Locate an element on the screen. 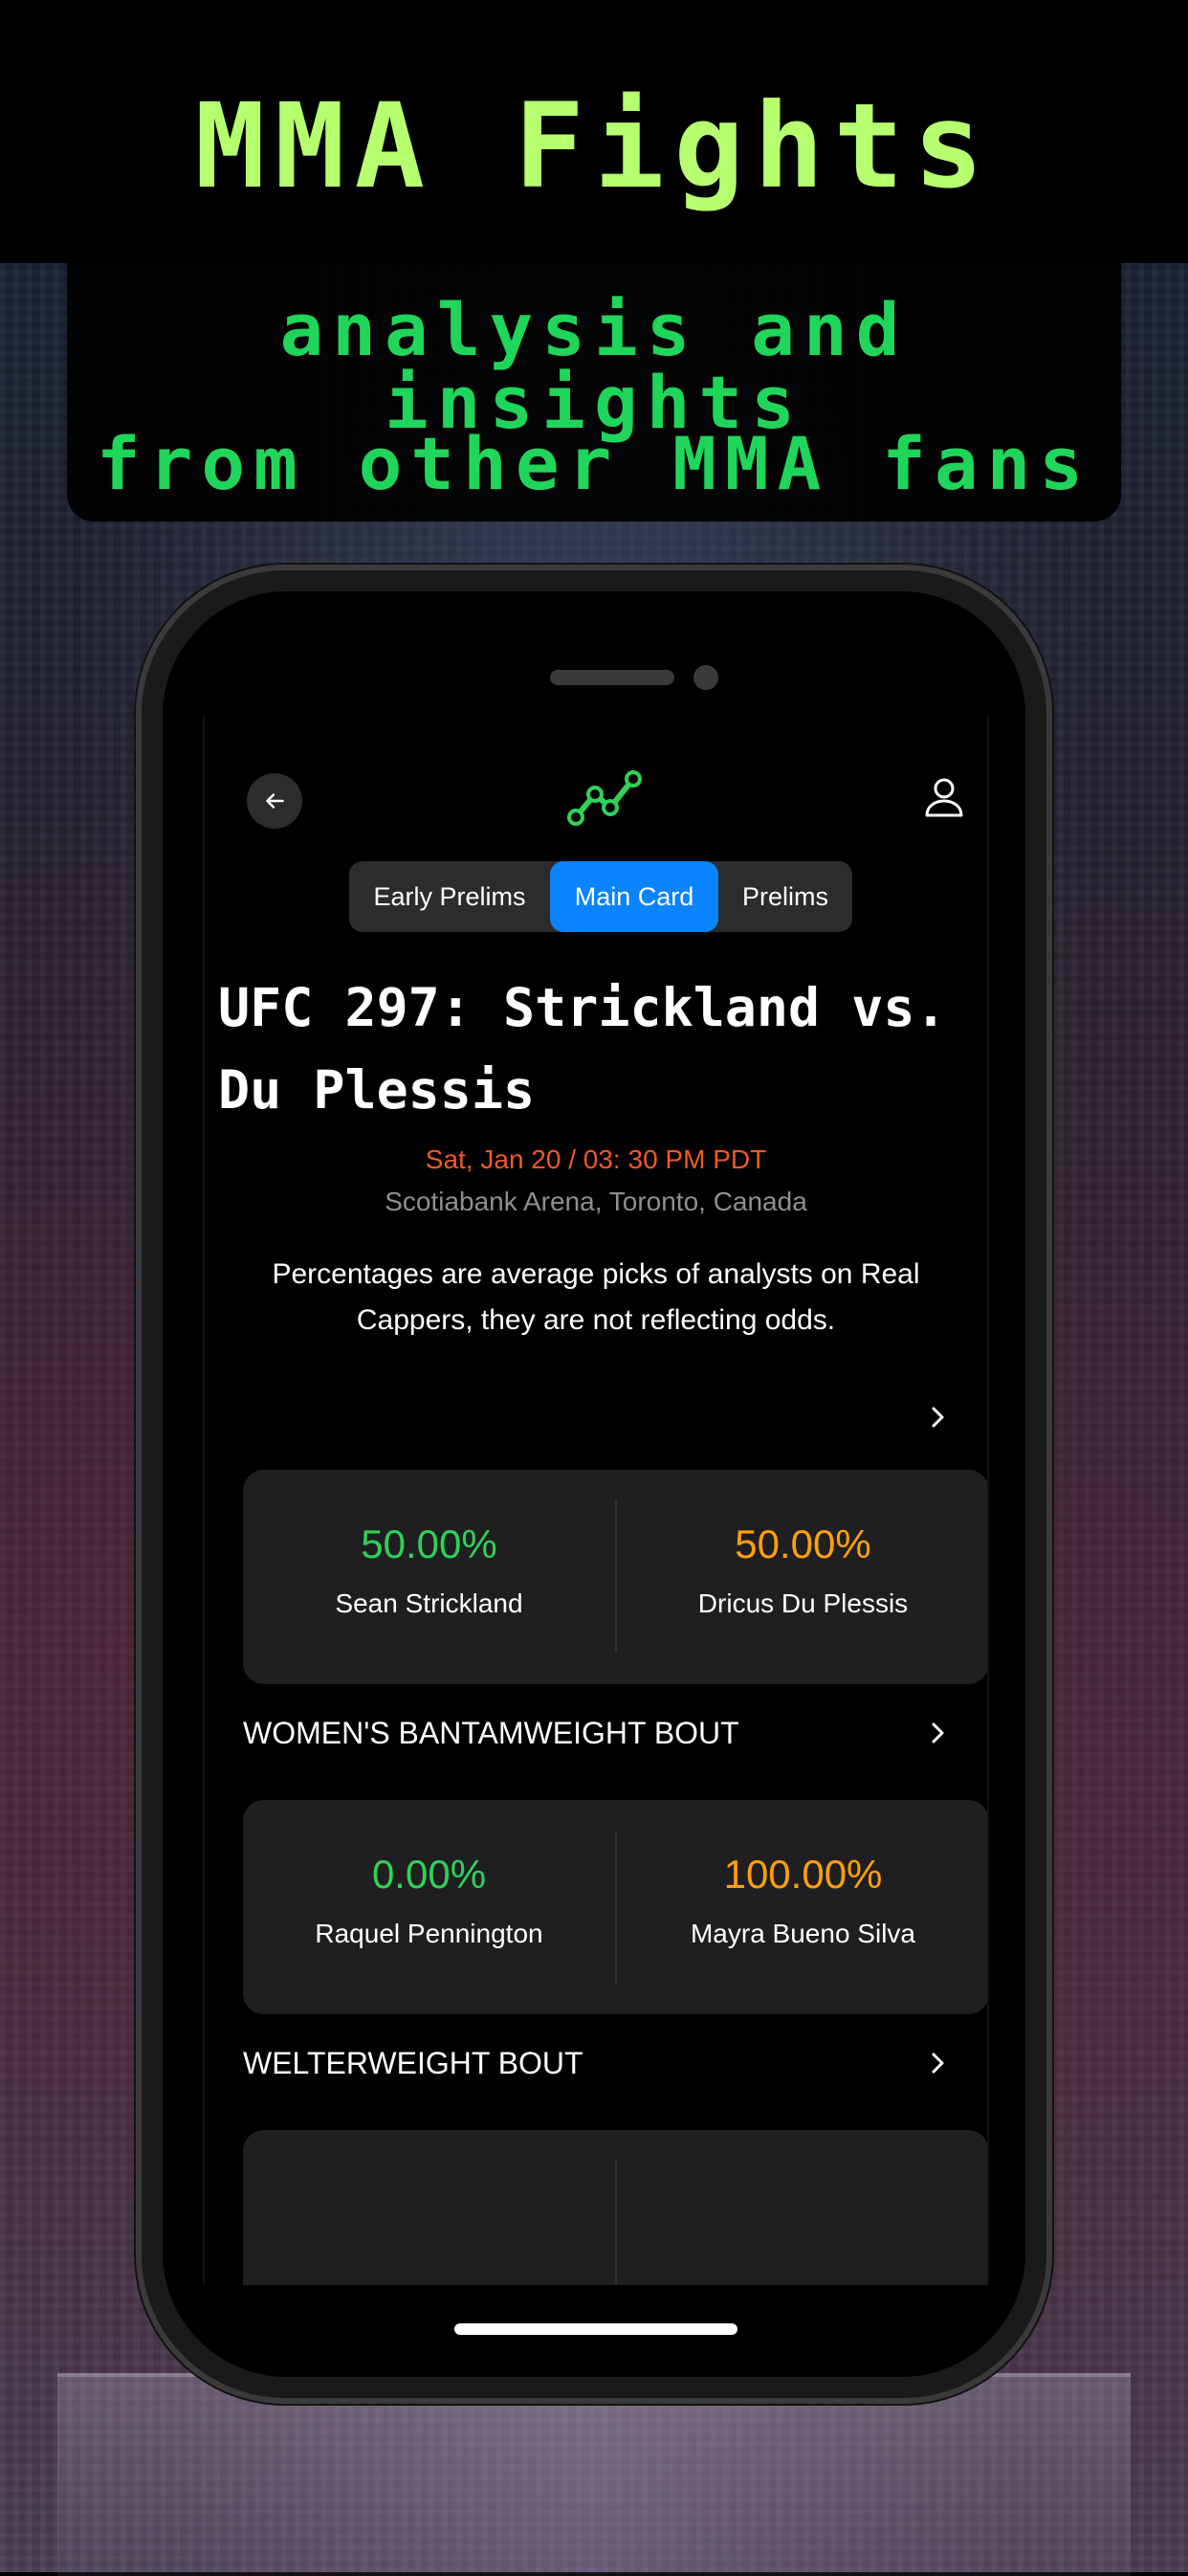 The height and width of the screenshot is (2576, 1188). fighter-b: 50.00% Dricus Du Plessis is located at coordinates (802, 1569).